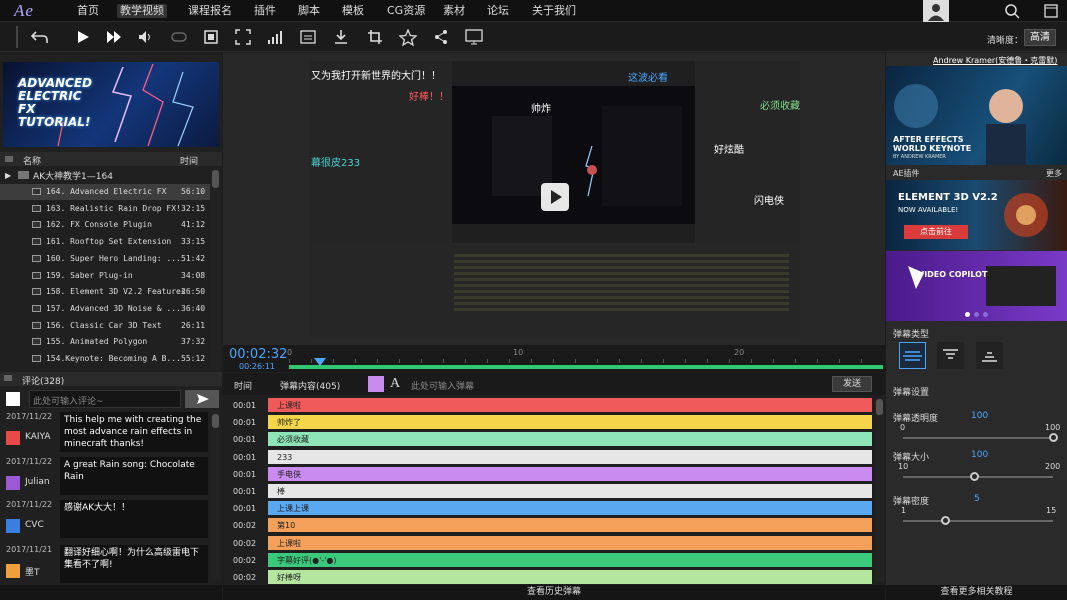 The image size is (1067, 600). Describe the element at coordinates (586, 367) in the screenshot. I see `timeline-progress` at that location.